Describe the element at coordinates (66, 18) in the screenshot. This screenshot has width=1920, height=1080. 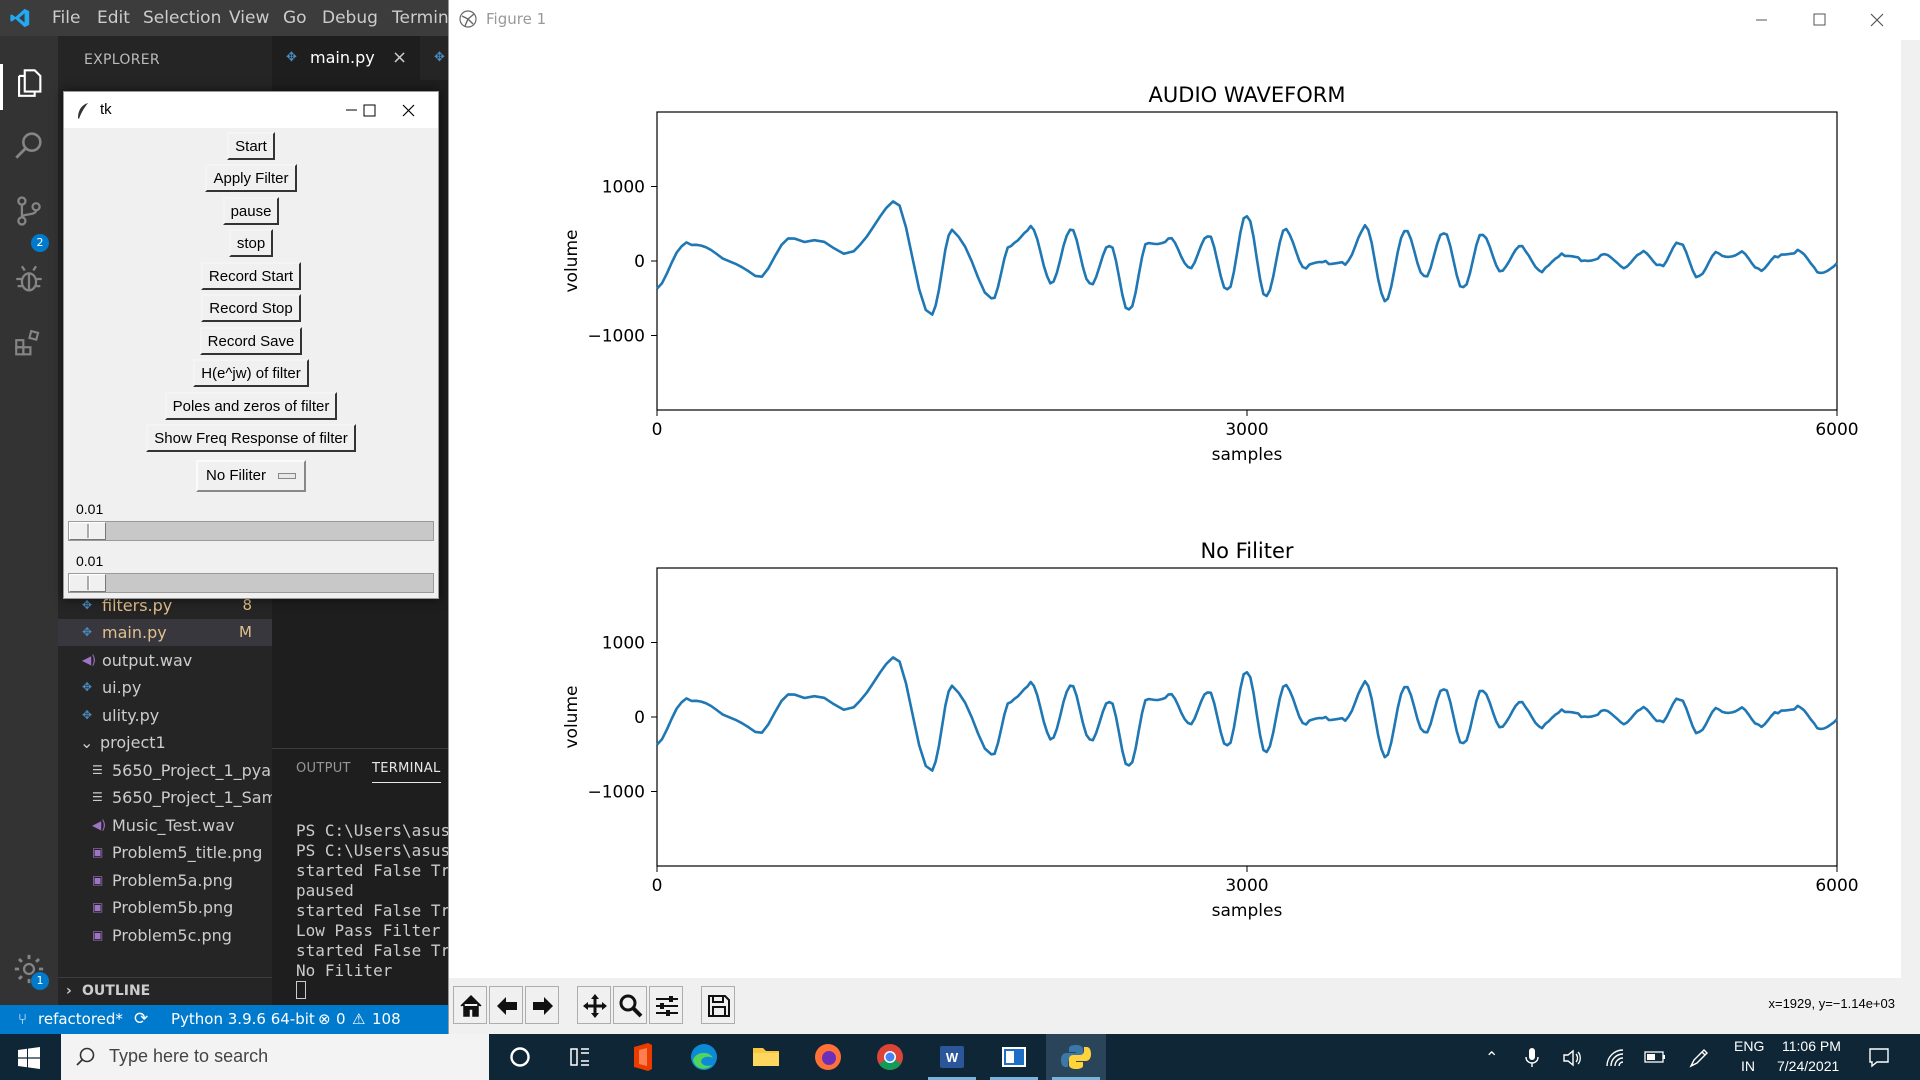
I see `menu-file: File` at that location.